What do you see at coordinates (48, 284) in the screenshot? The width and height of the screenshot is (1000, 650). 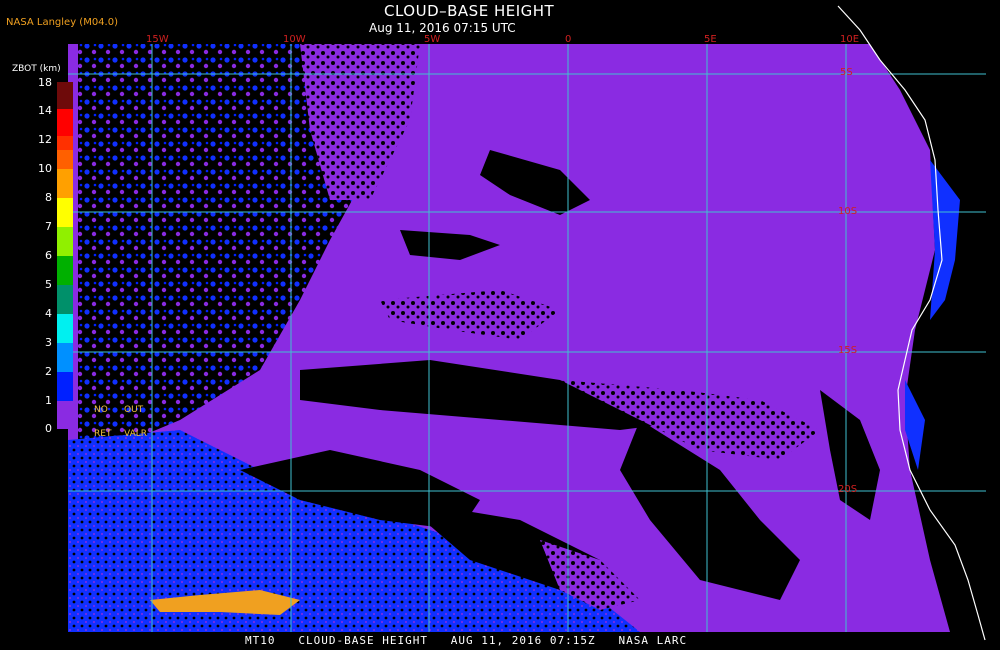 I see `legend-tick-5: 5` at bounding box center [48, 284].